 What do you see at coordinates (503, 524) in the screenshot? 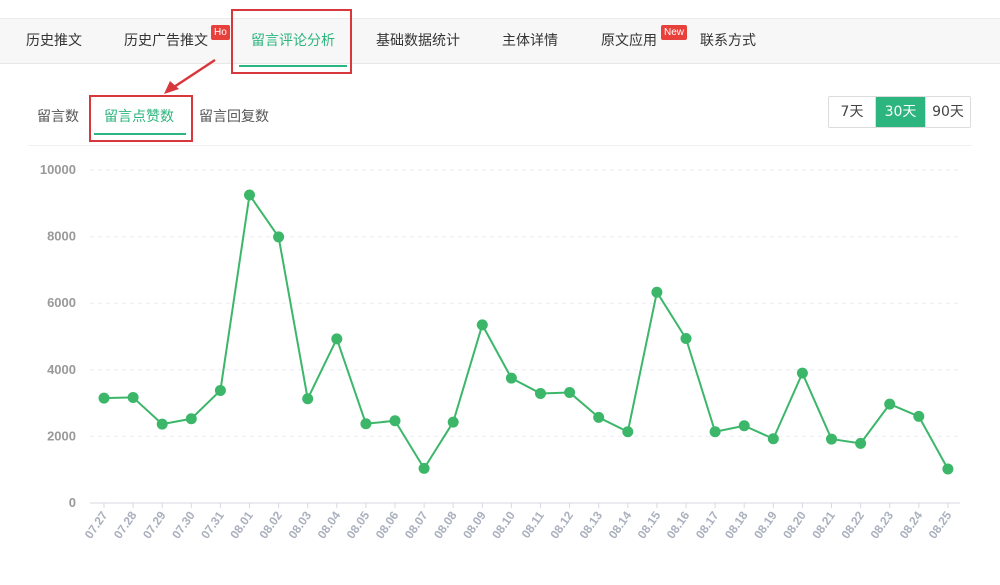
I see `x-tick-label: 08.10` at bounding box center [503, 524].